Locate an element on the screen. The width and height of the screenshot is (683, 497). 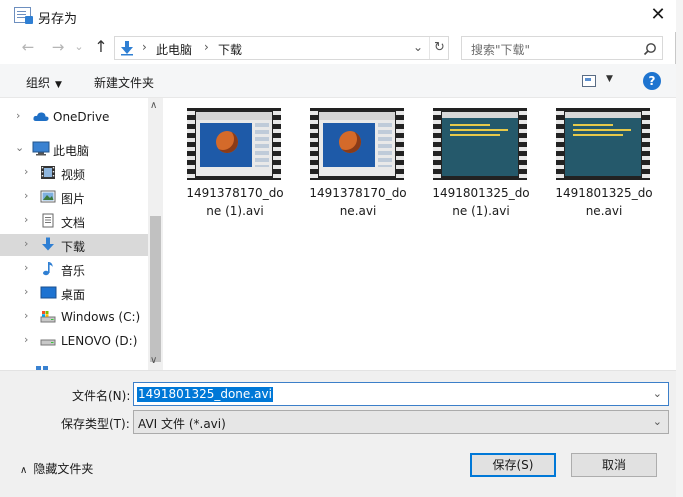
filename-label: 文件名(N): is located at coordinates (101, 396).